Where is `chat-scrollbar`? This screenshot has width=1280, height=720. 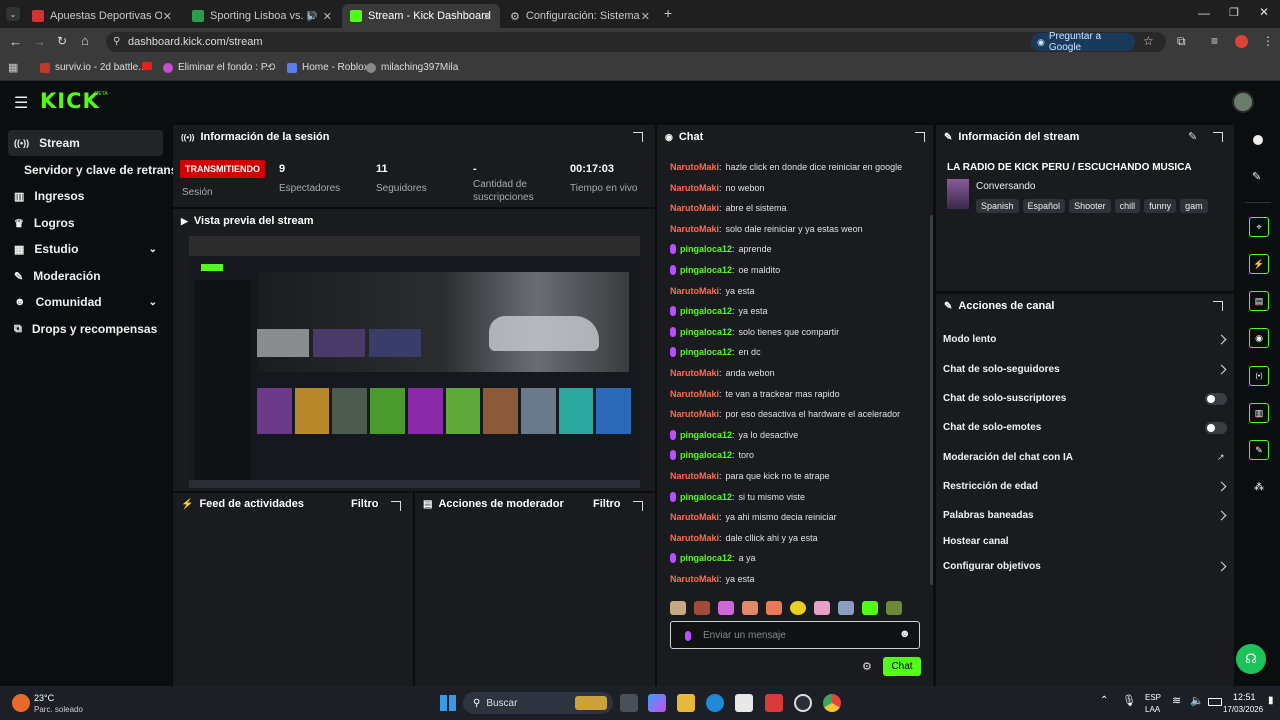 chat-scrollbar is located at coordinates (931, 400).